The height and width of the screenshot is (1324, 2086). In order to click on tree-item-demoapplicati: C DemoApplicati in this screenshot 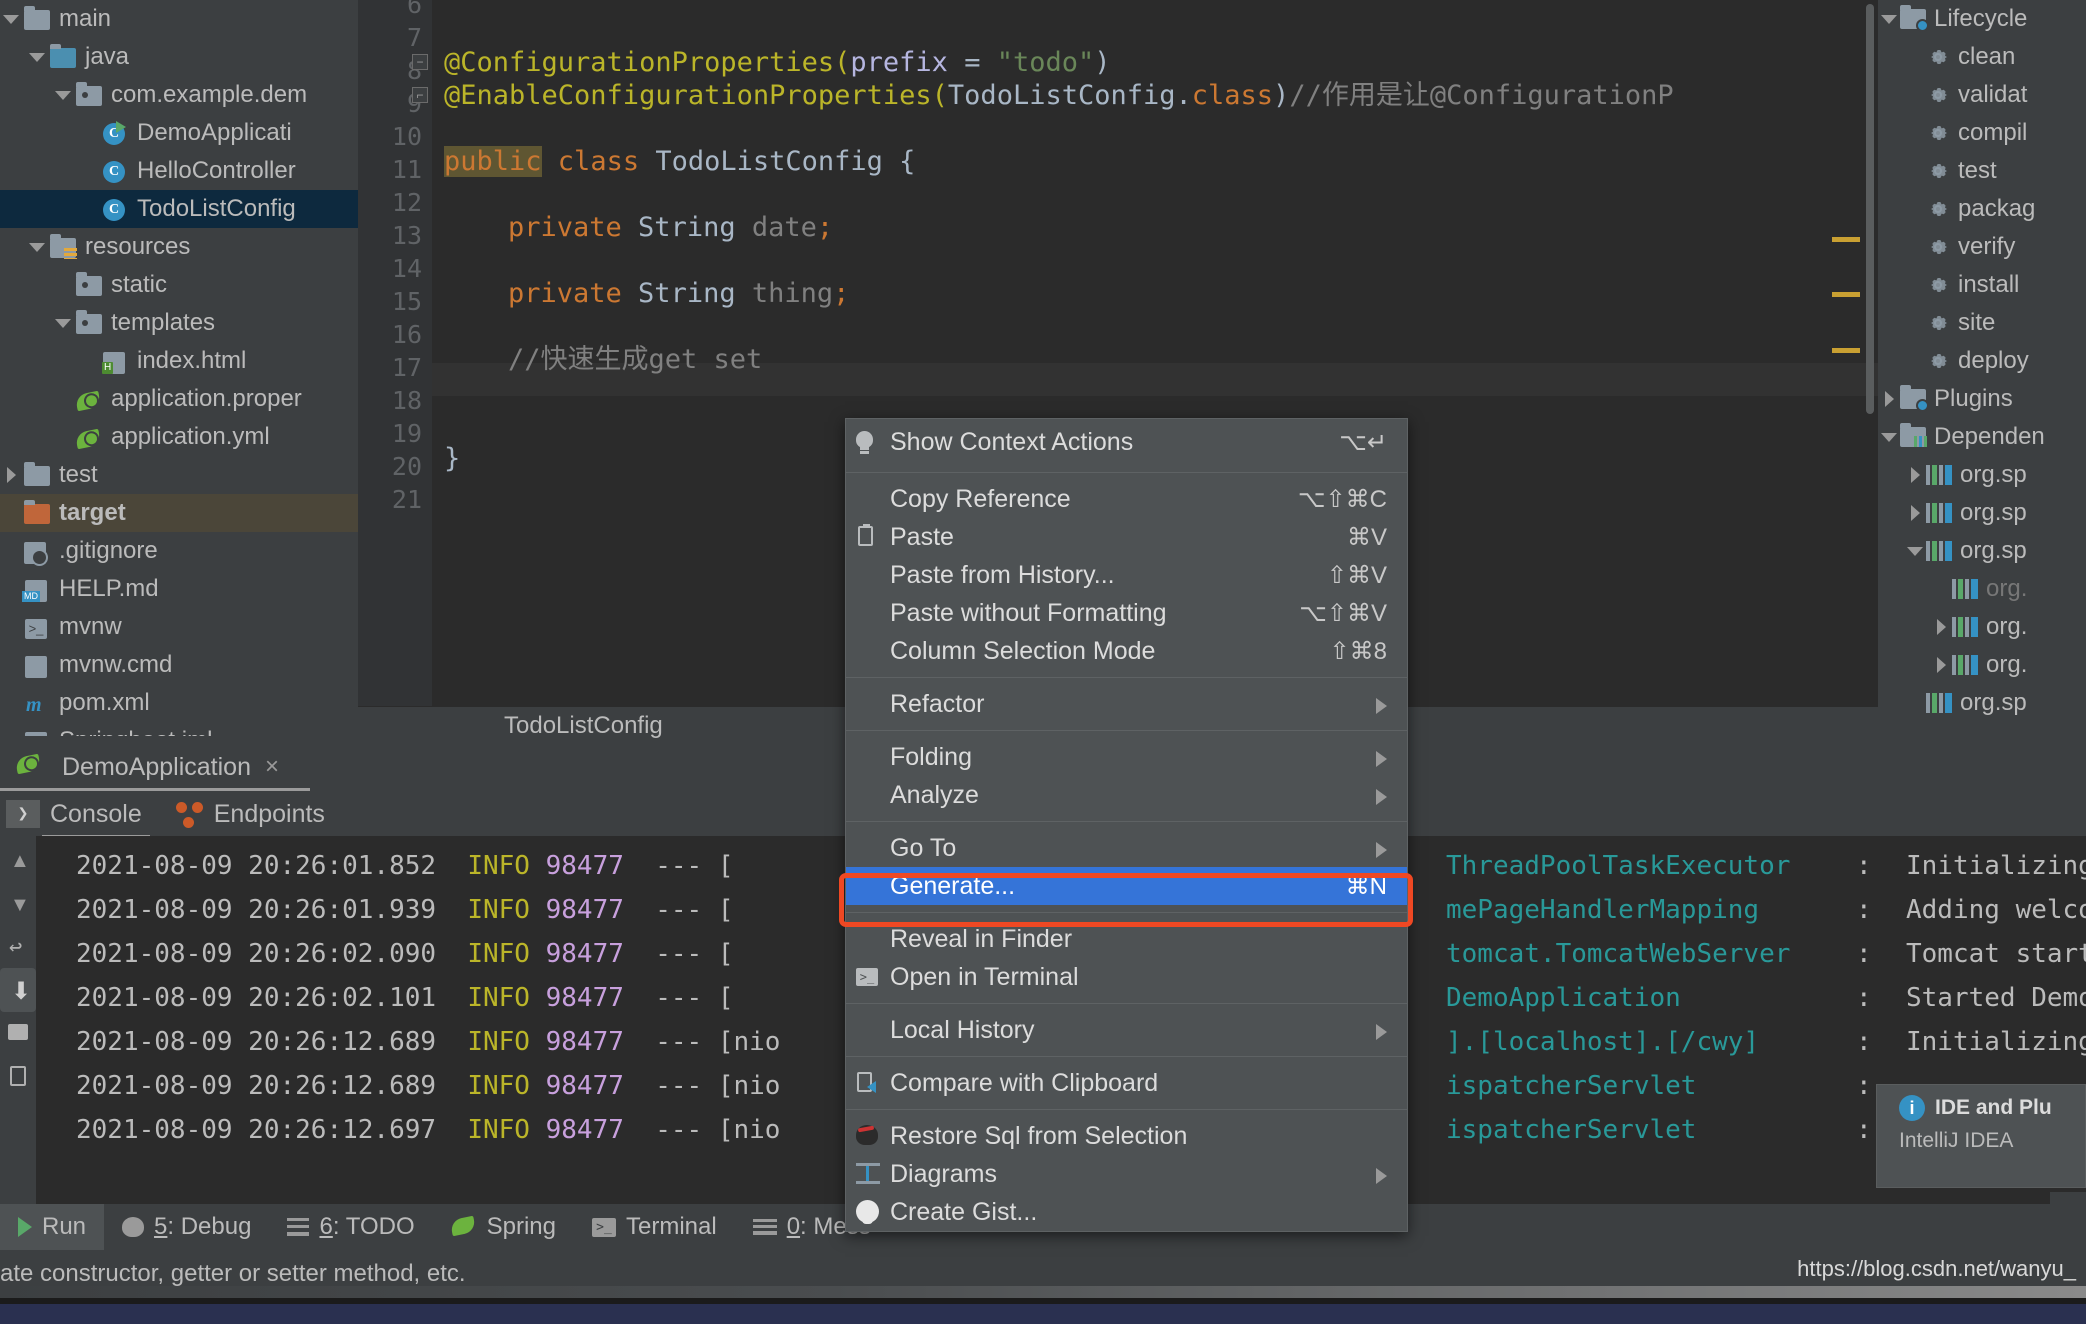, I will do `click(179, 133)`.